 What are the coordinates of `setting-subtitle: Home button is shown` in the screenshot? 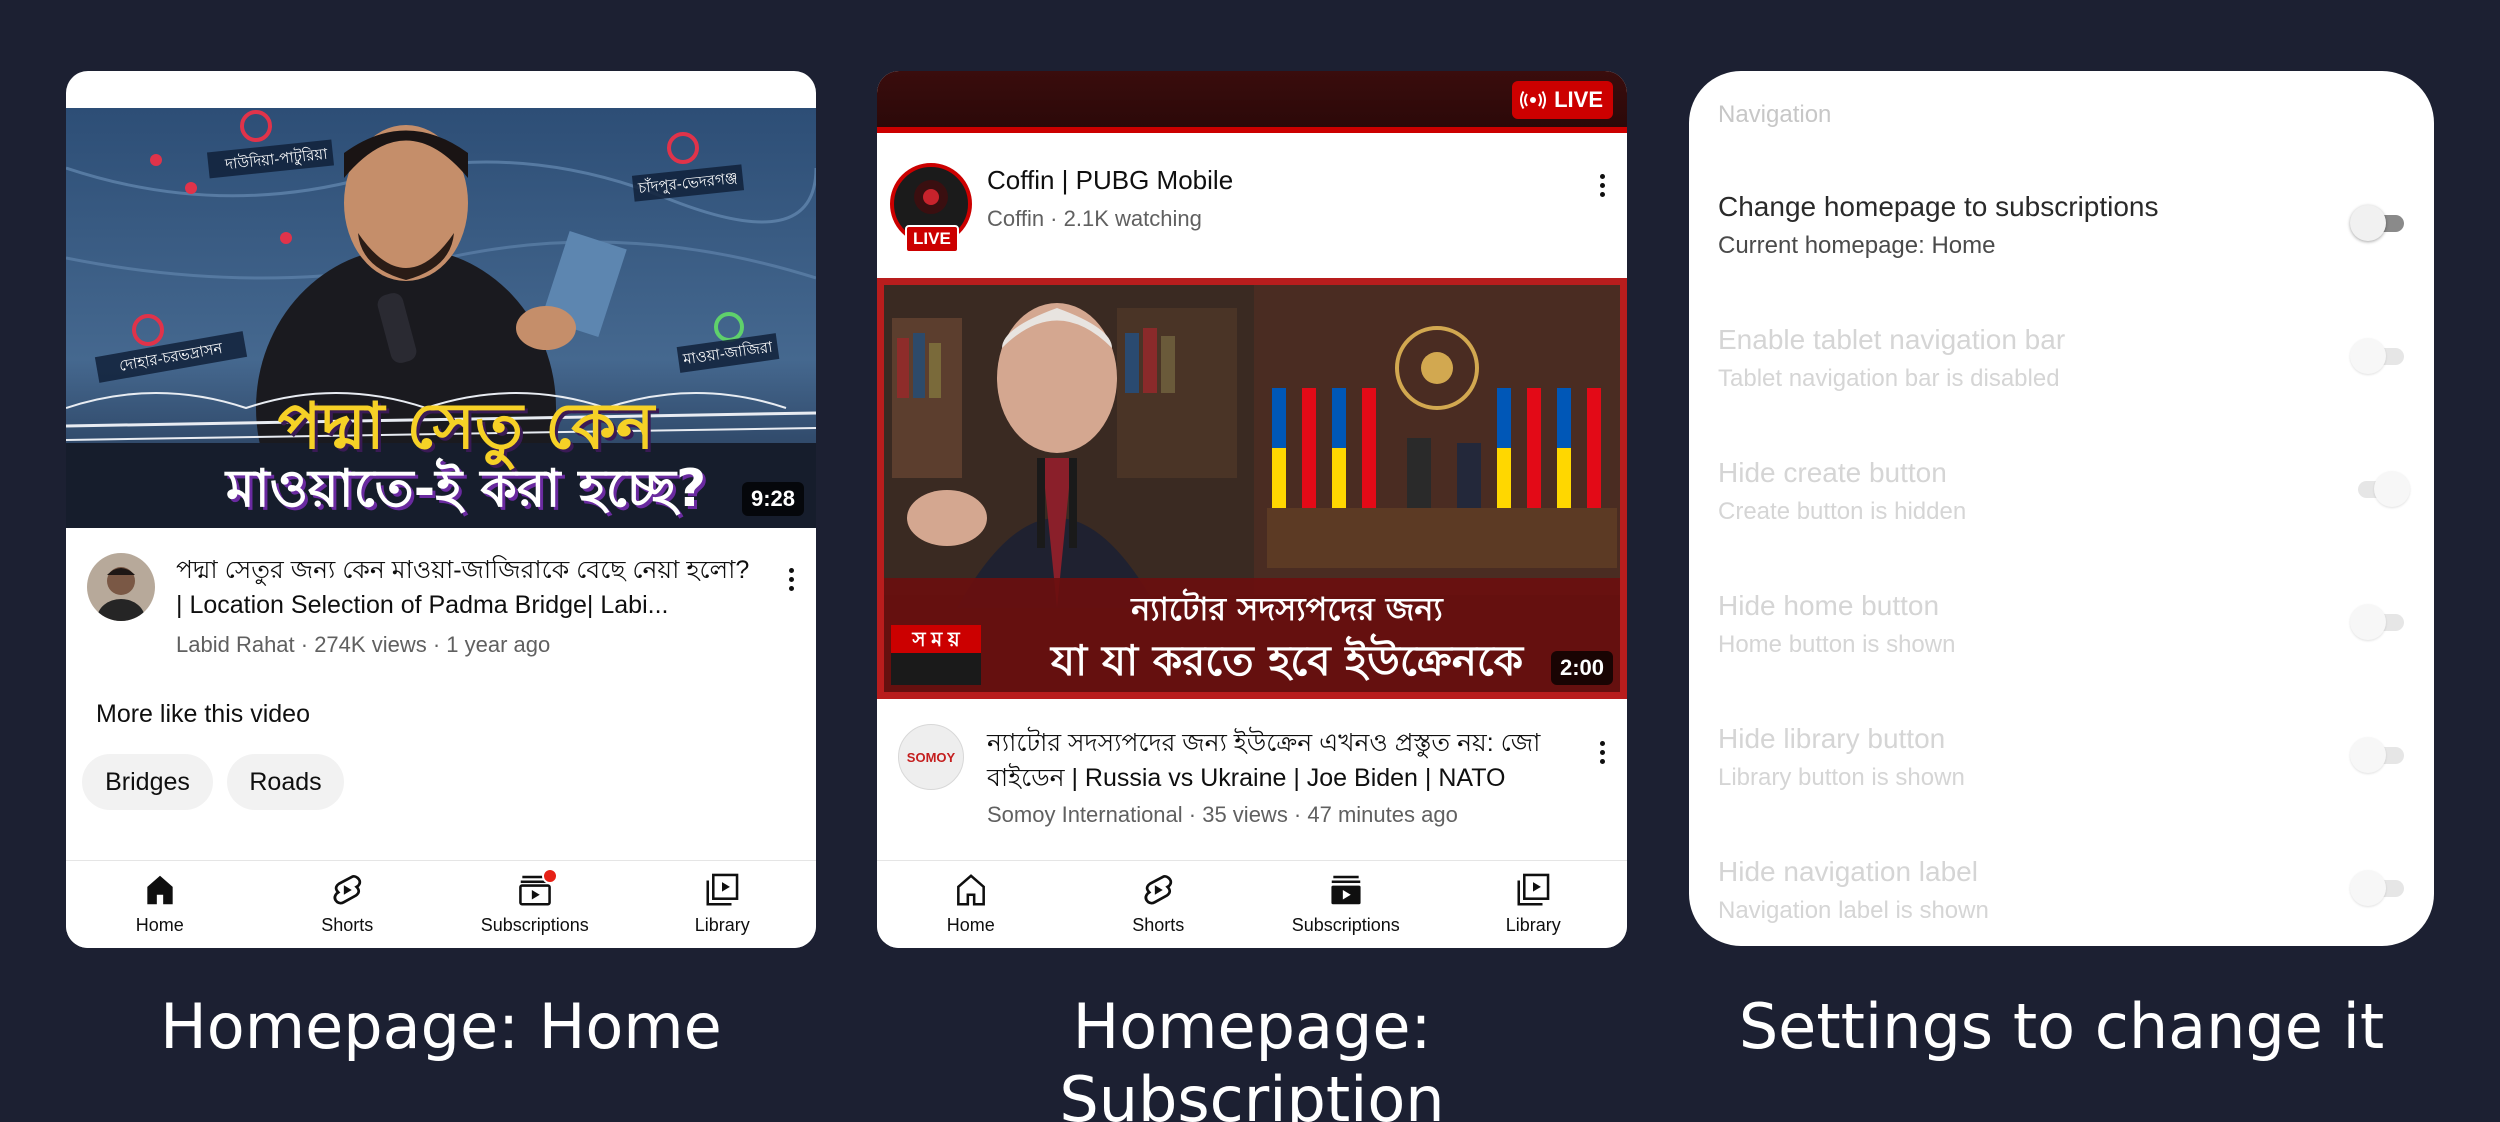 It's located at (1837, 644).